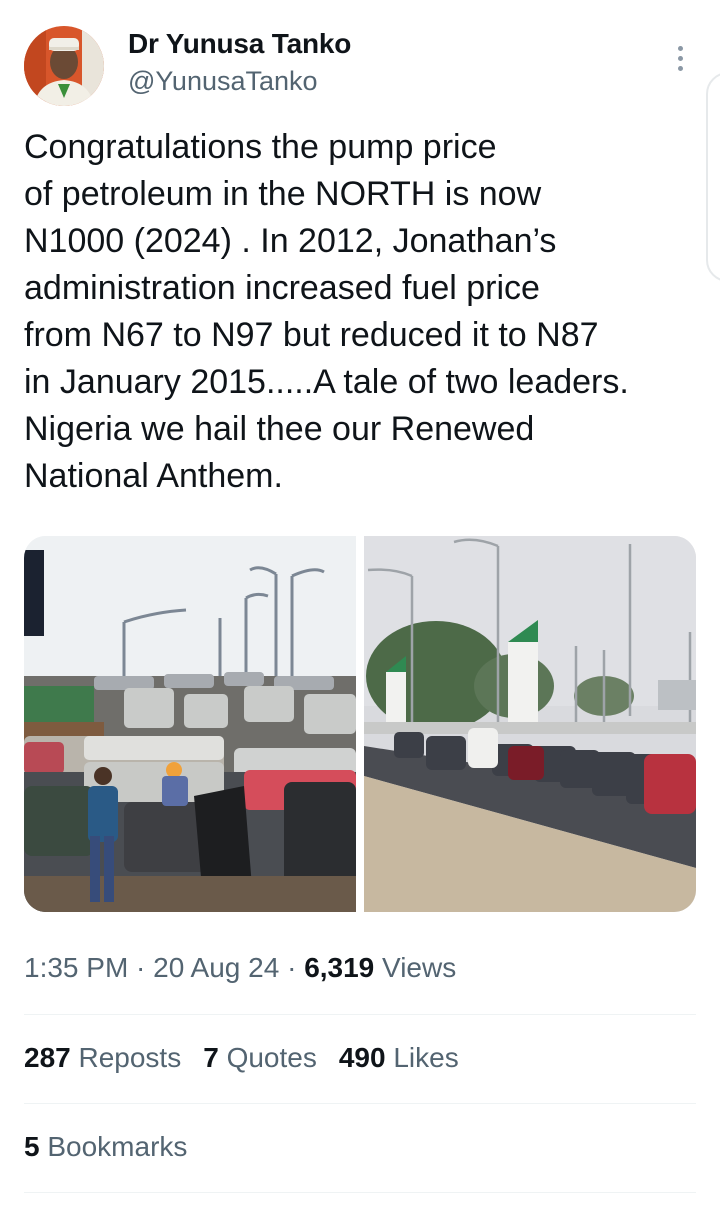 Image resolution: width=720 pixels, height=1219 pixels. What do you see at coordinates (211, 1057) in the screenshot?
I see `quotes-count: 7` at bounding box center [211, 1057].